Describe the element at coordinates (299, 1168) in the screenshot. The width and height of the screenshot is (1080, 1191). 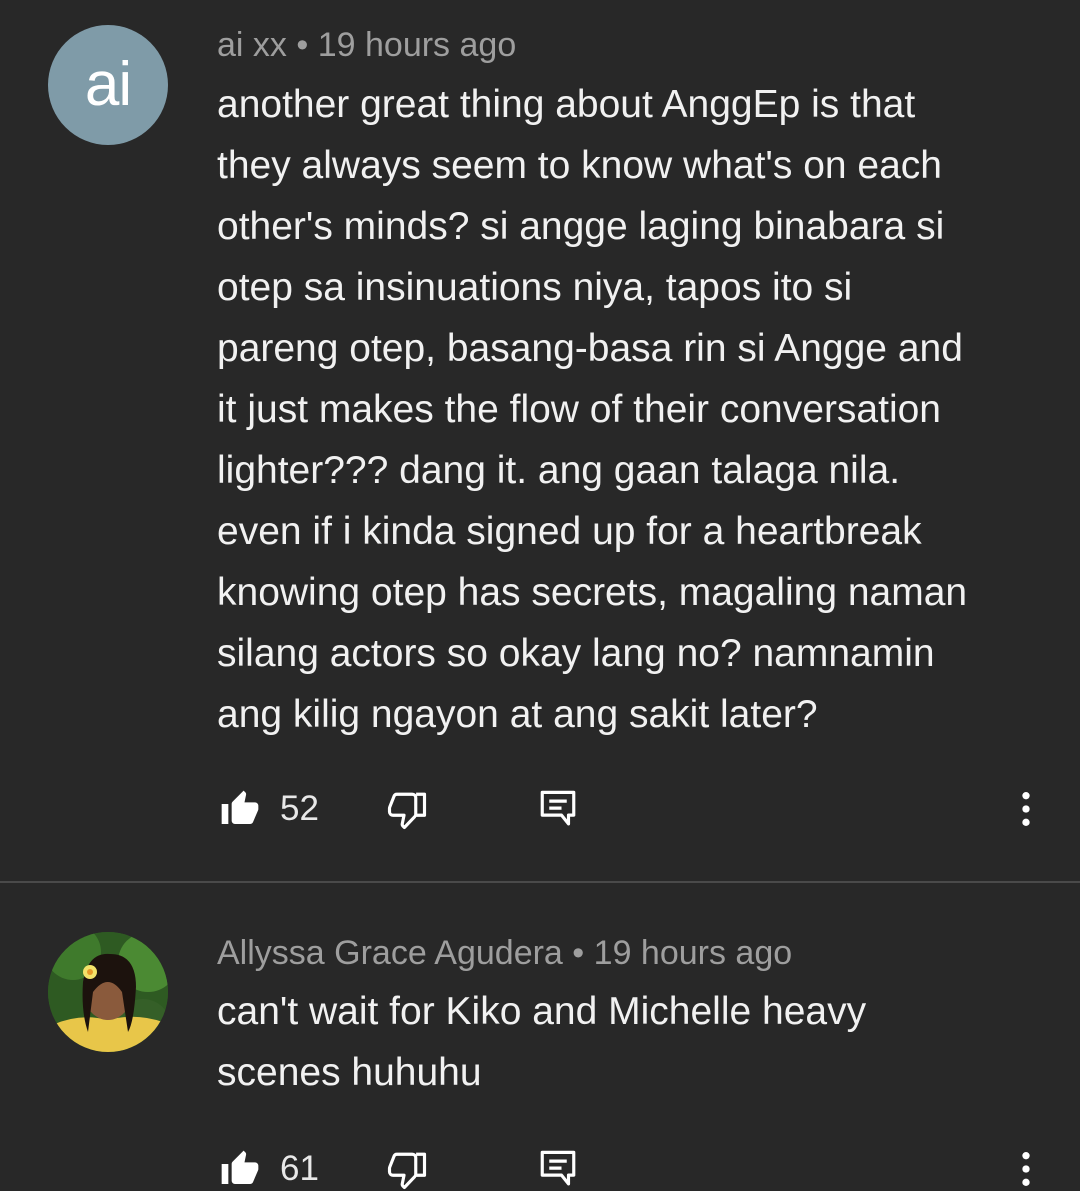
I see `like-count: 61` at that location.